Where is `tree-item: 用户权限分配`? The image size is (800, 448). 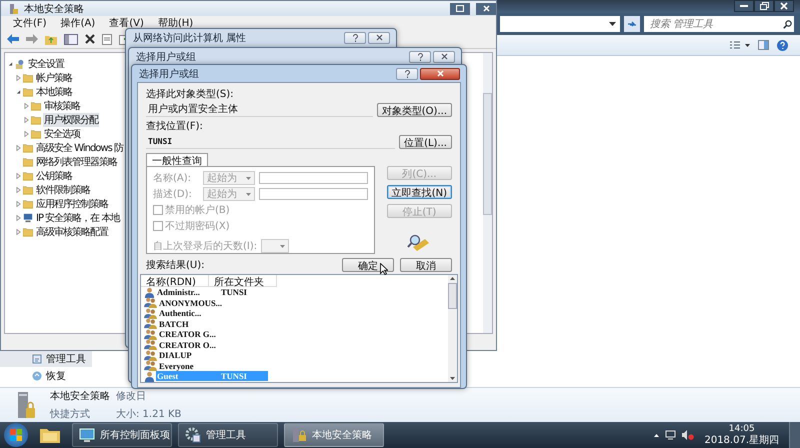 tree-item: 用户权限分配 is located at coordinates (71, 120).